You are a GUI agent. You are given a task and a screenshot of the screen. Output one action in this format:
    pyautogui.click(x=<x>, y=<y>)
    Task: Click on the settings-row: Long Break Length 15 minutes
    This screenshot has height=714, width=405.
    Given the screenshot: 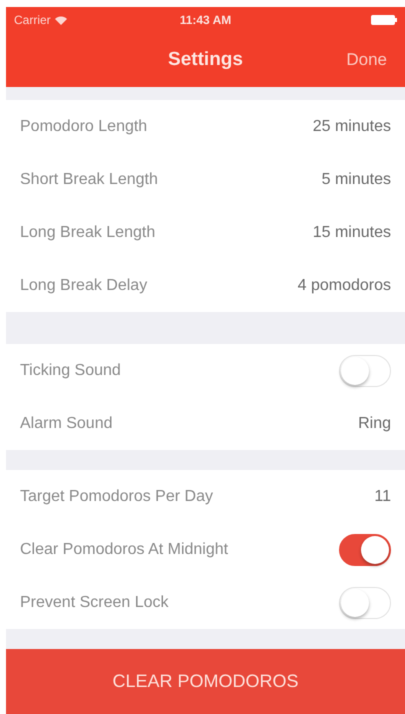 What is the action you would take?
    pyautogui.click(x=205, y=232)
    